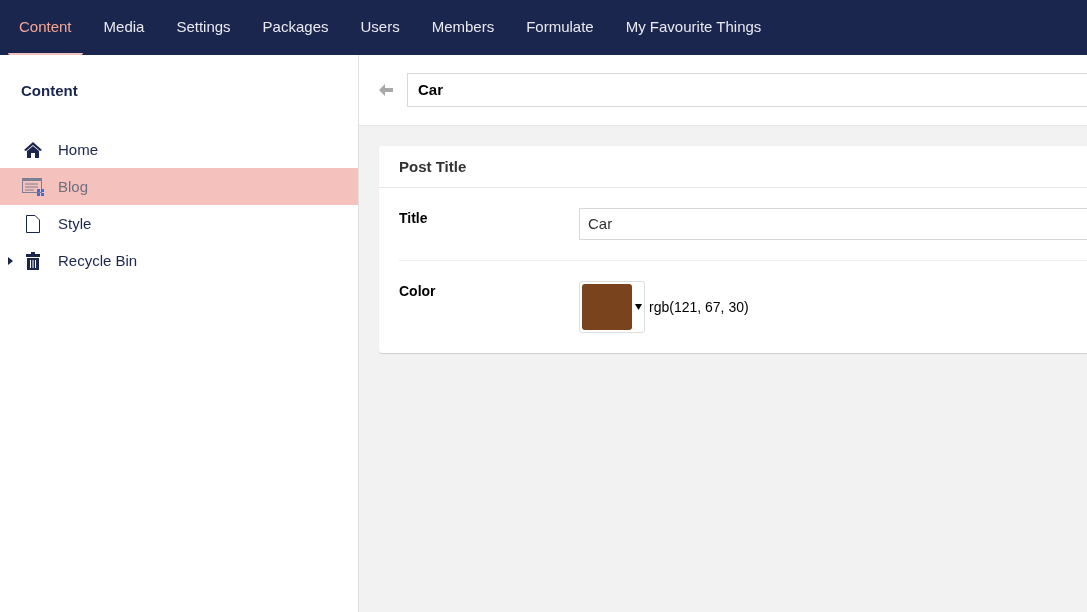 This screenshot has height=612, width=1087. I want to click on color-value: rgb(121, 67, 30), so click(699, 307).